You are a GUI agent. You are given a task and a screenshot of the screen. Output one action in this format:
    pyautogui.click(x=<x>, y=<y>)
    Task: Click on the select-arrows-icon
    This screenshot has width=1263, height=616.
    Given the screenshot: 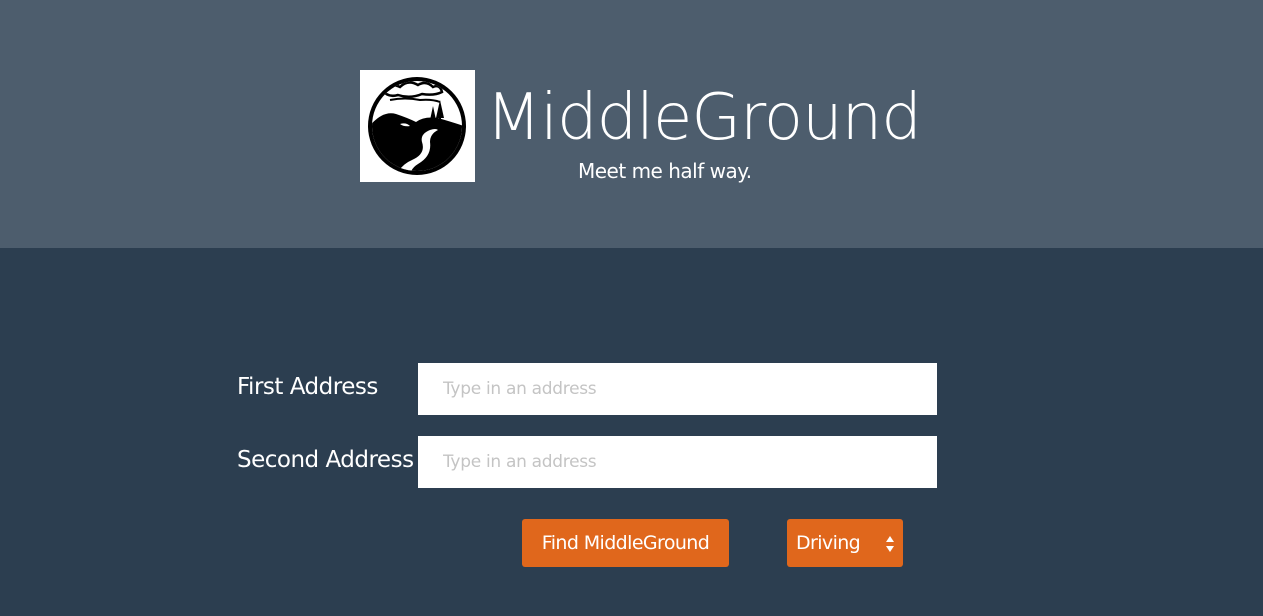 What is the action you would take?
    pyautogui.click(x=890, y=544)
    